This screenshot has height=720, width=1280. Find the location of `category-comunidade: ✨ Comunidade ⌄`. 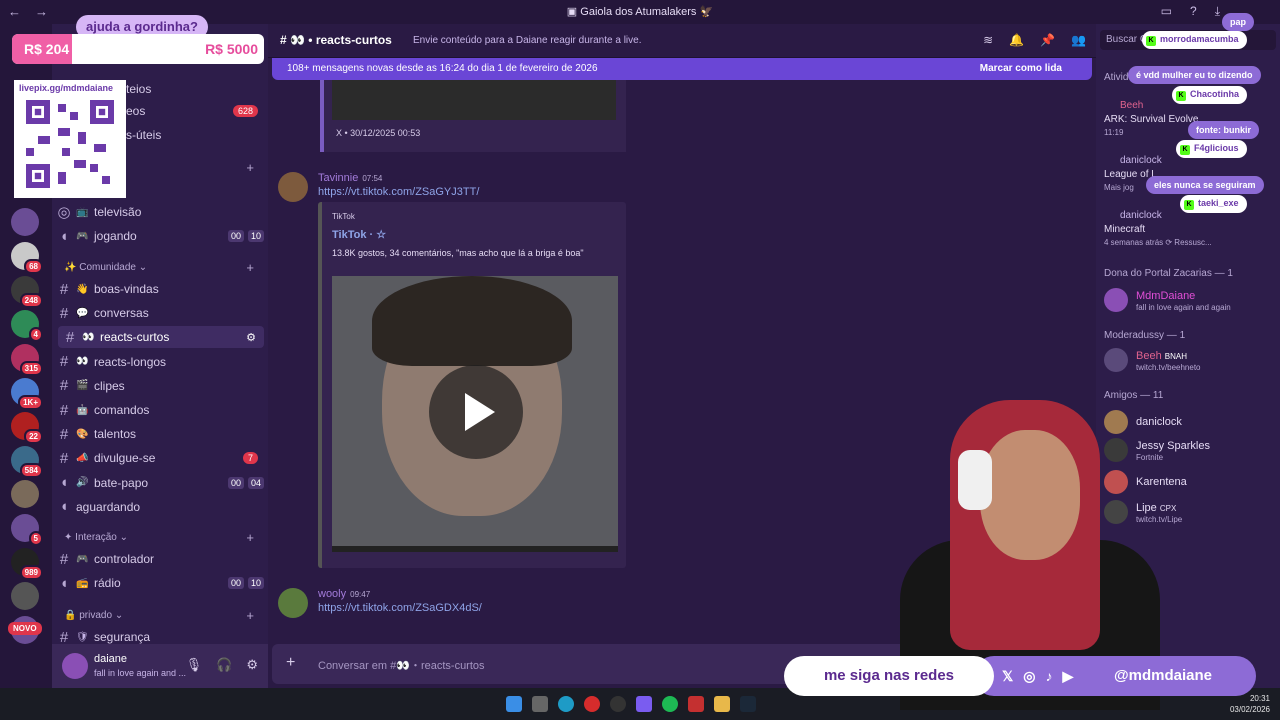

category-comunidade: ✨ Comunidade ⌄ is located at coordinates (105, 267).